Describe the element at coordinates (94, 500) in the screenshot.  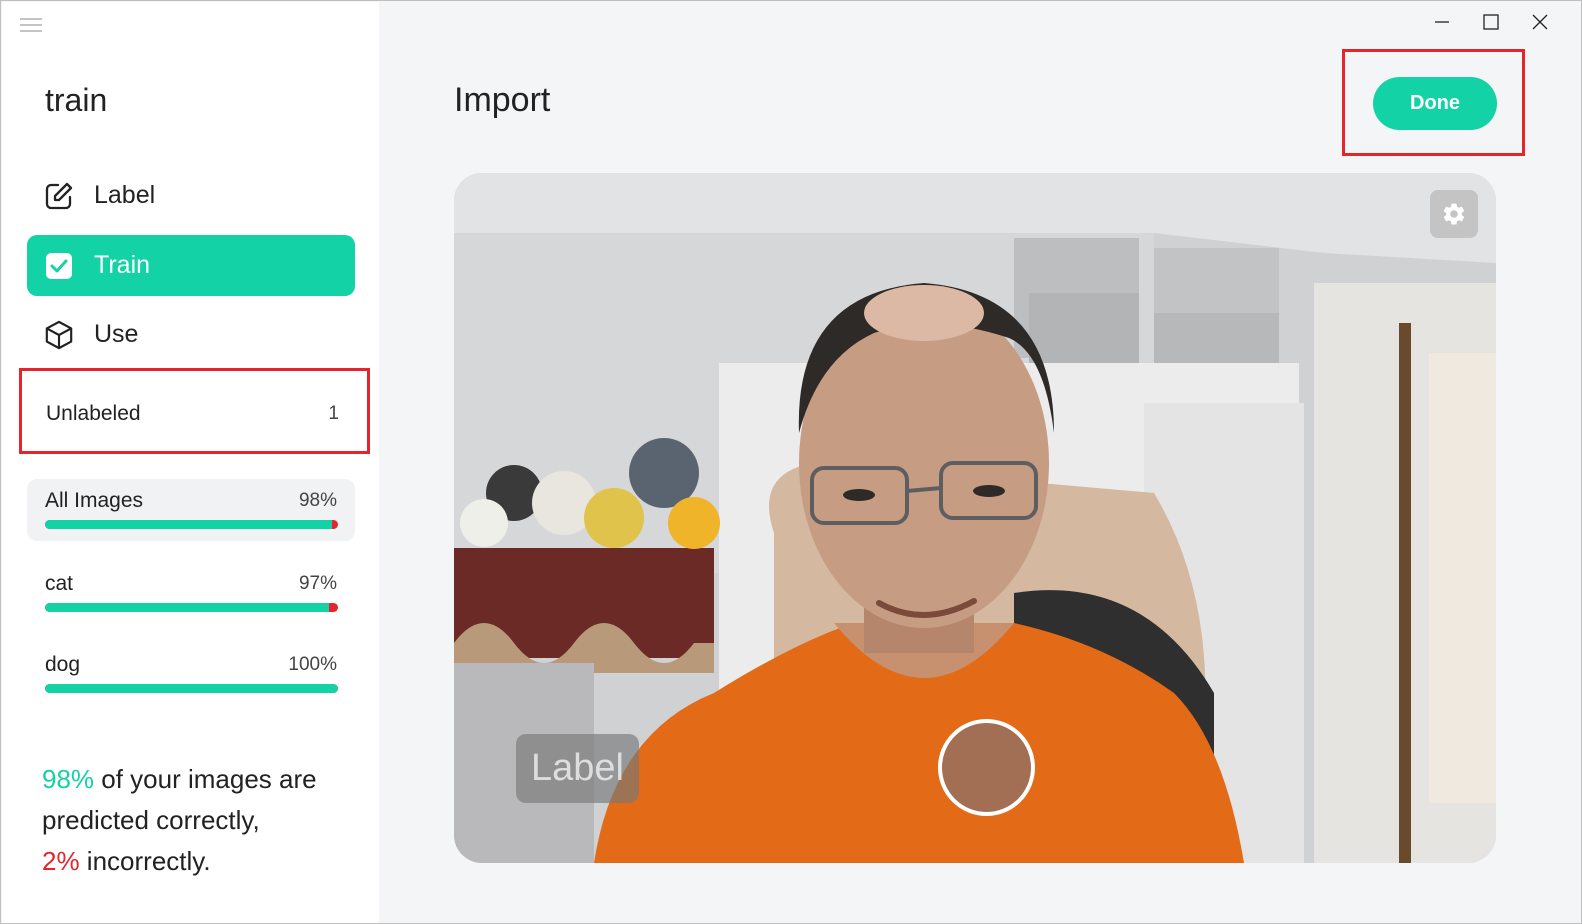
I see `stat-name: All Images` at that location.